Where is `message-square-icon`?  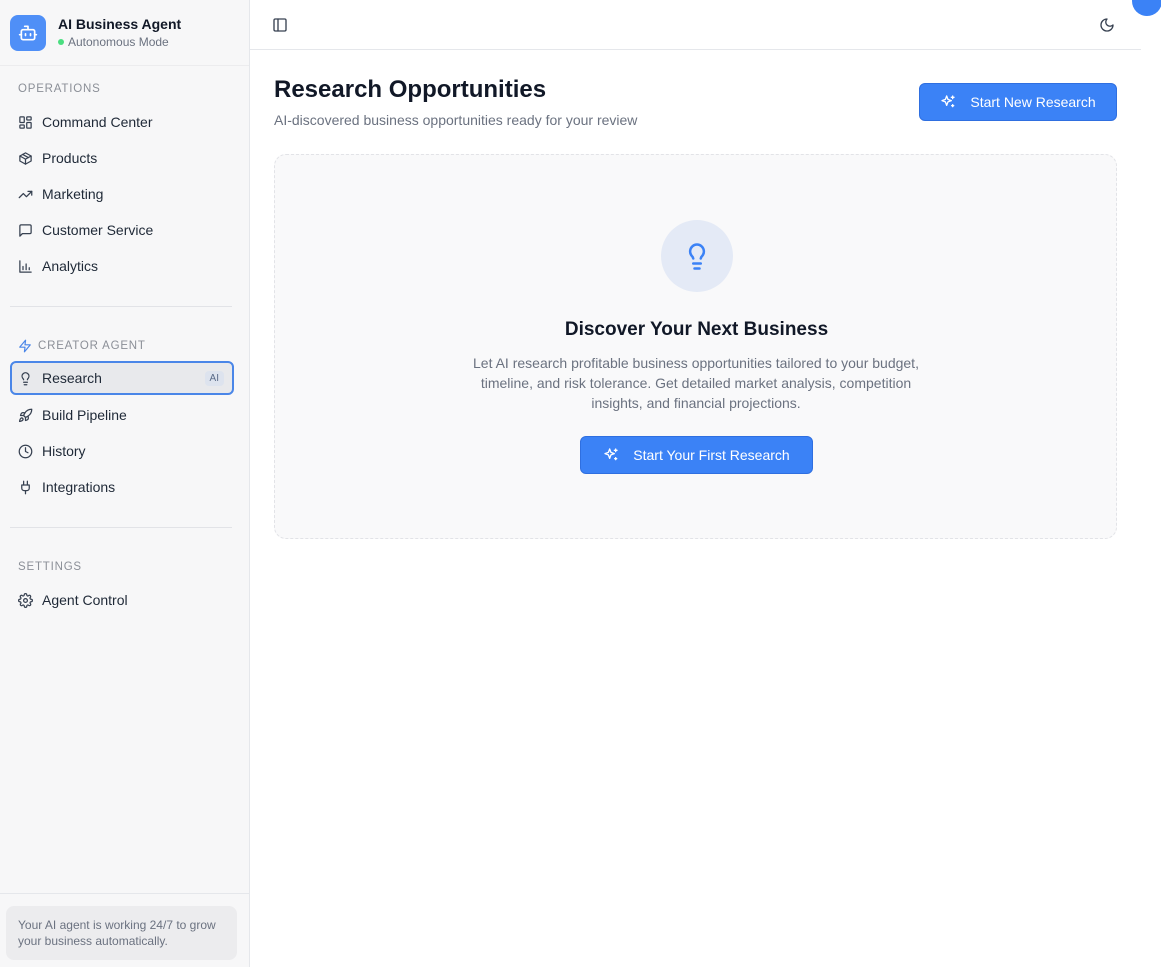 message-square-icon is located at coordinates (25, 230).